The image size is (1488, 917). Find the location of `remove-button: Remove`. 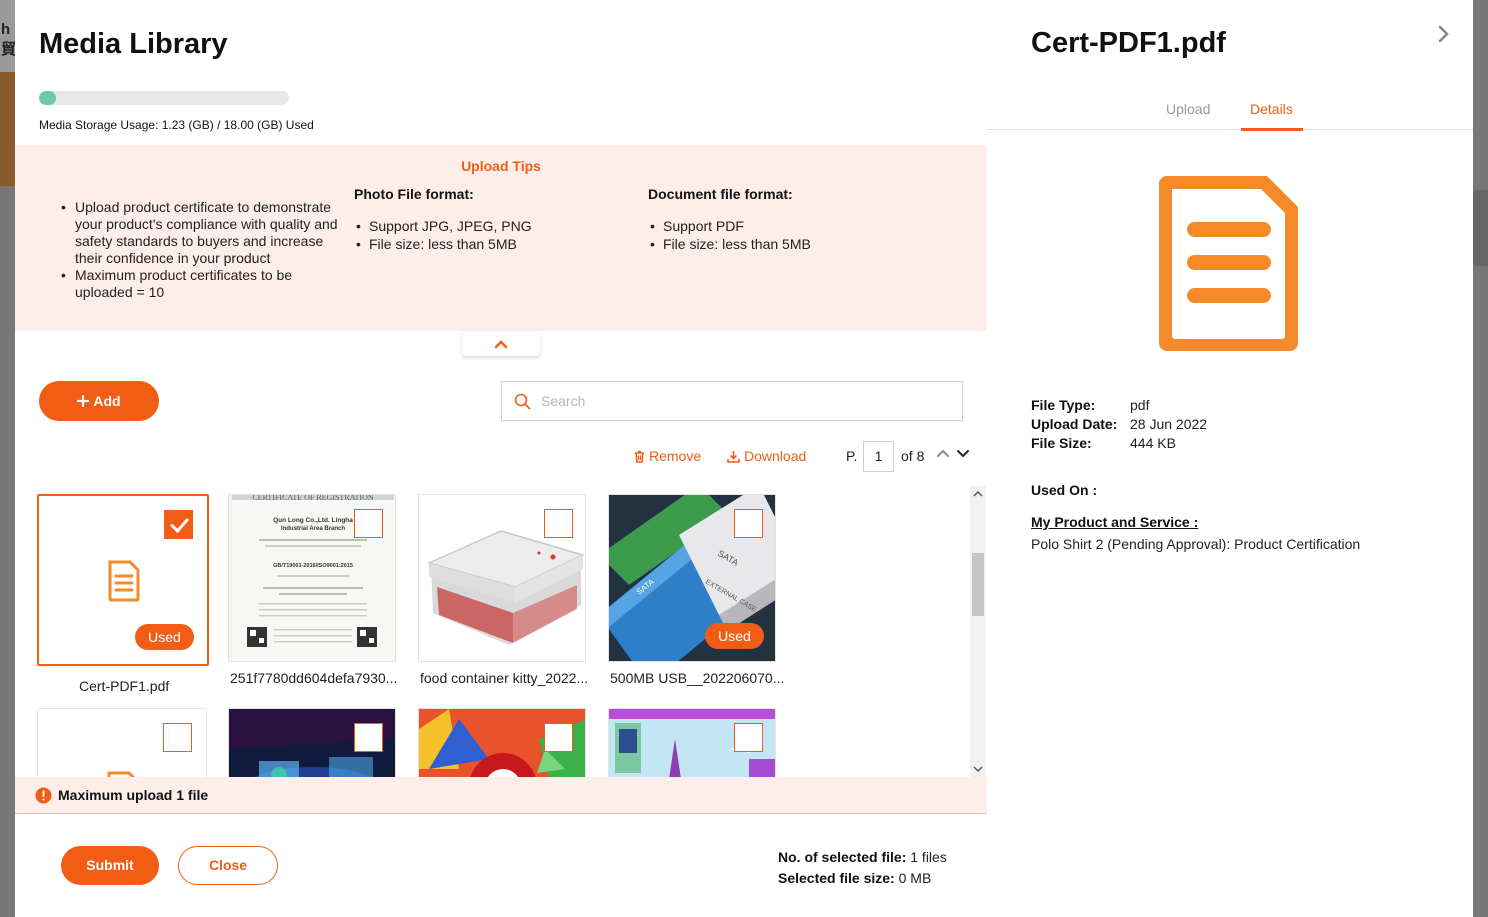

remove-button: Remove is located at coordinates (667, 456).